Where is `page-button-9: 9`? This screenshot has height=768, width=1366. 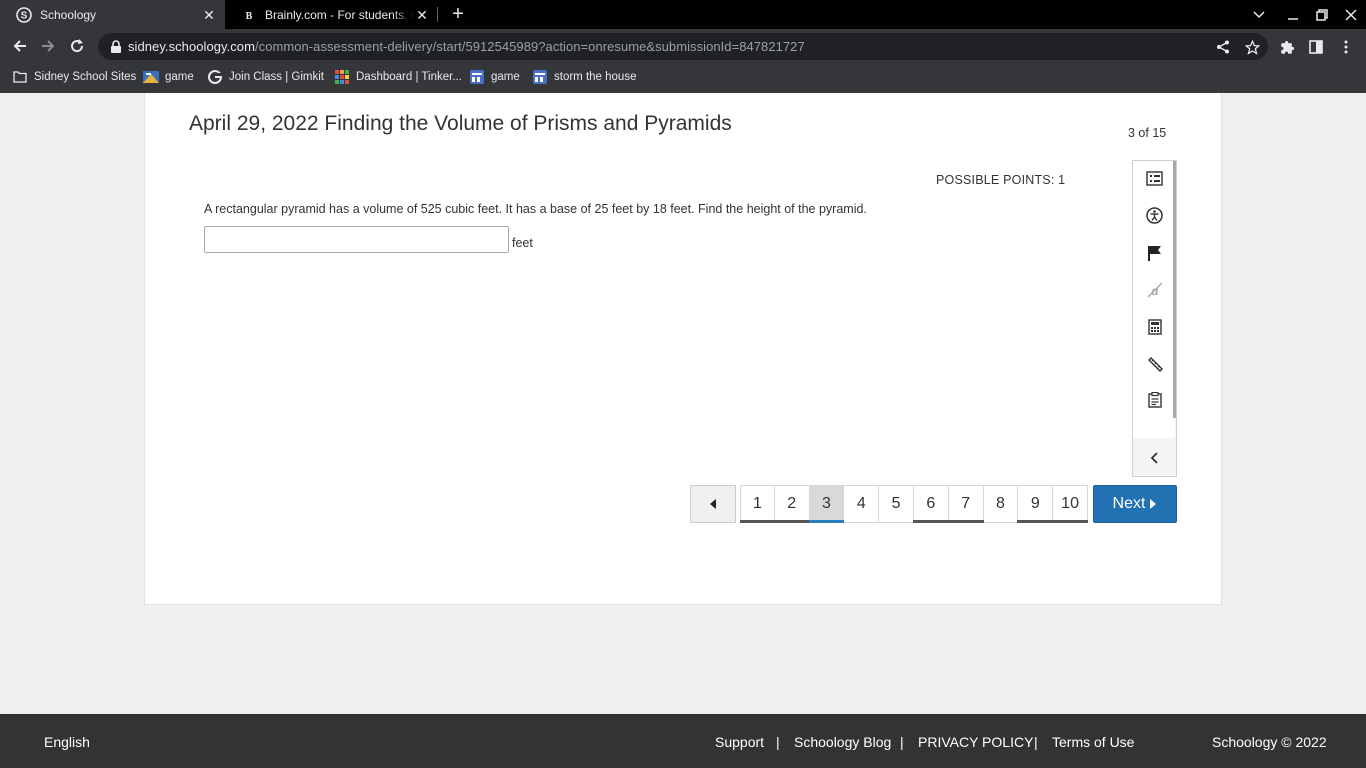 page-button-9: 9 is located at coordinates (1035, 504).